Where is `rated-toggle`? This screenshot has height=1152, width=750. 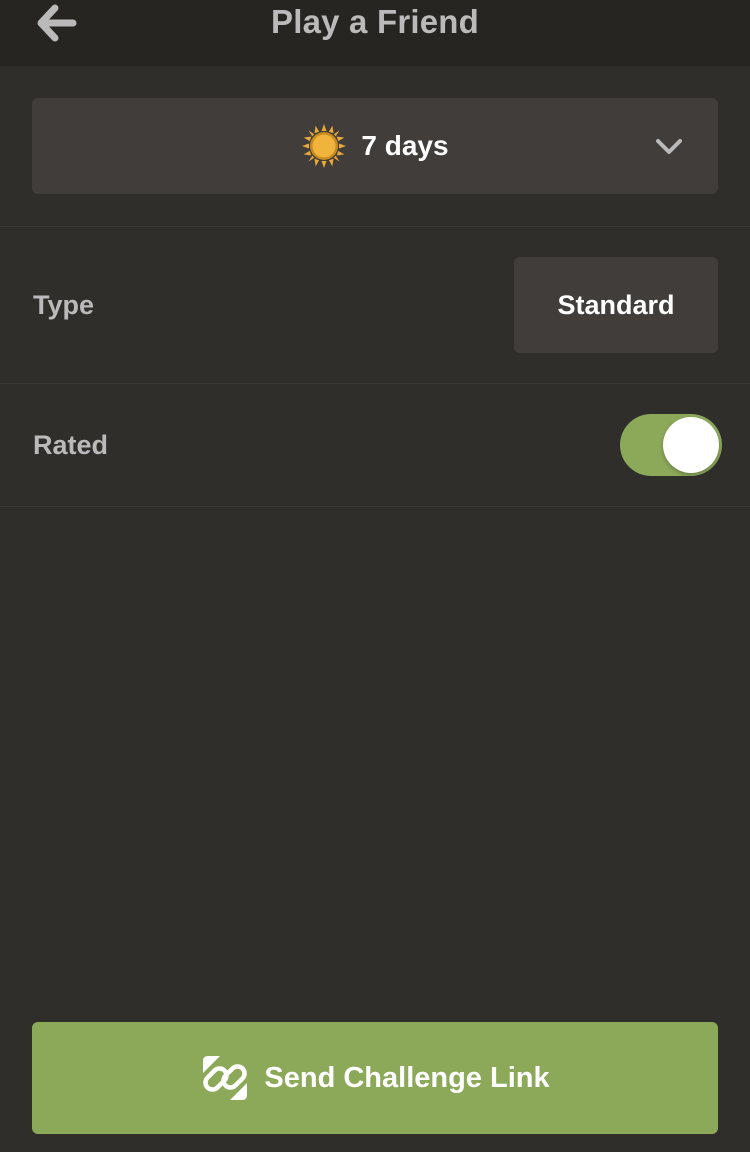 rated-toggle is located at coordinates (671, 445).